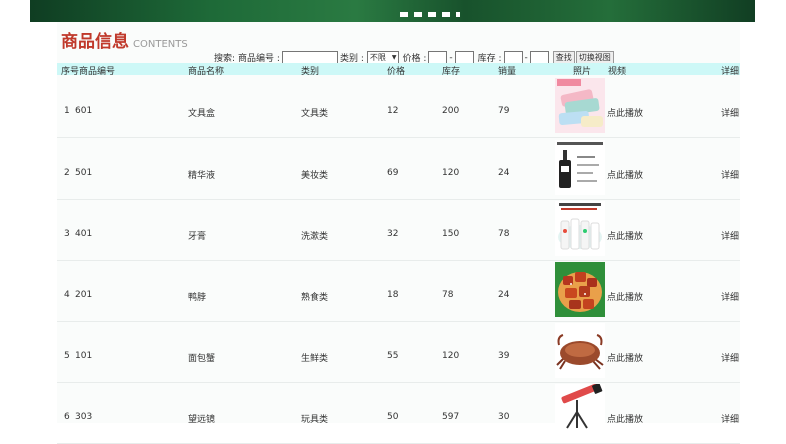 The image size is (786, 444). What do you see at coordinates (197, 298) in the screenshot?
I see `cell-name: 鸭脖` at bounding box center [197, 298].